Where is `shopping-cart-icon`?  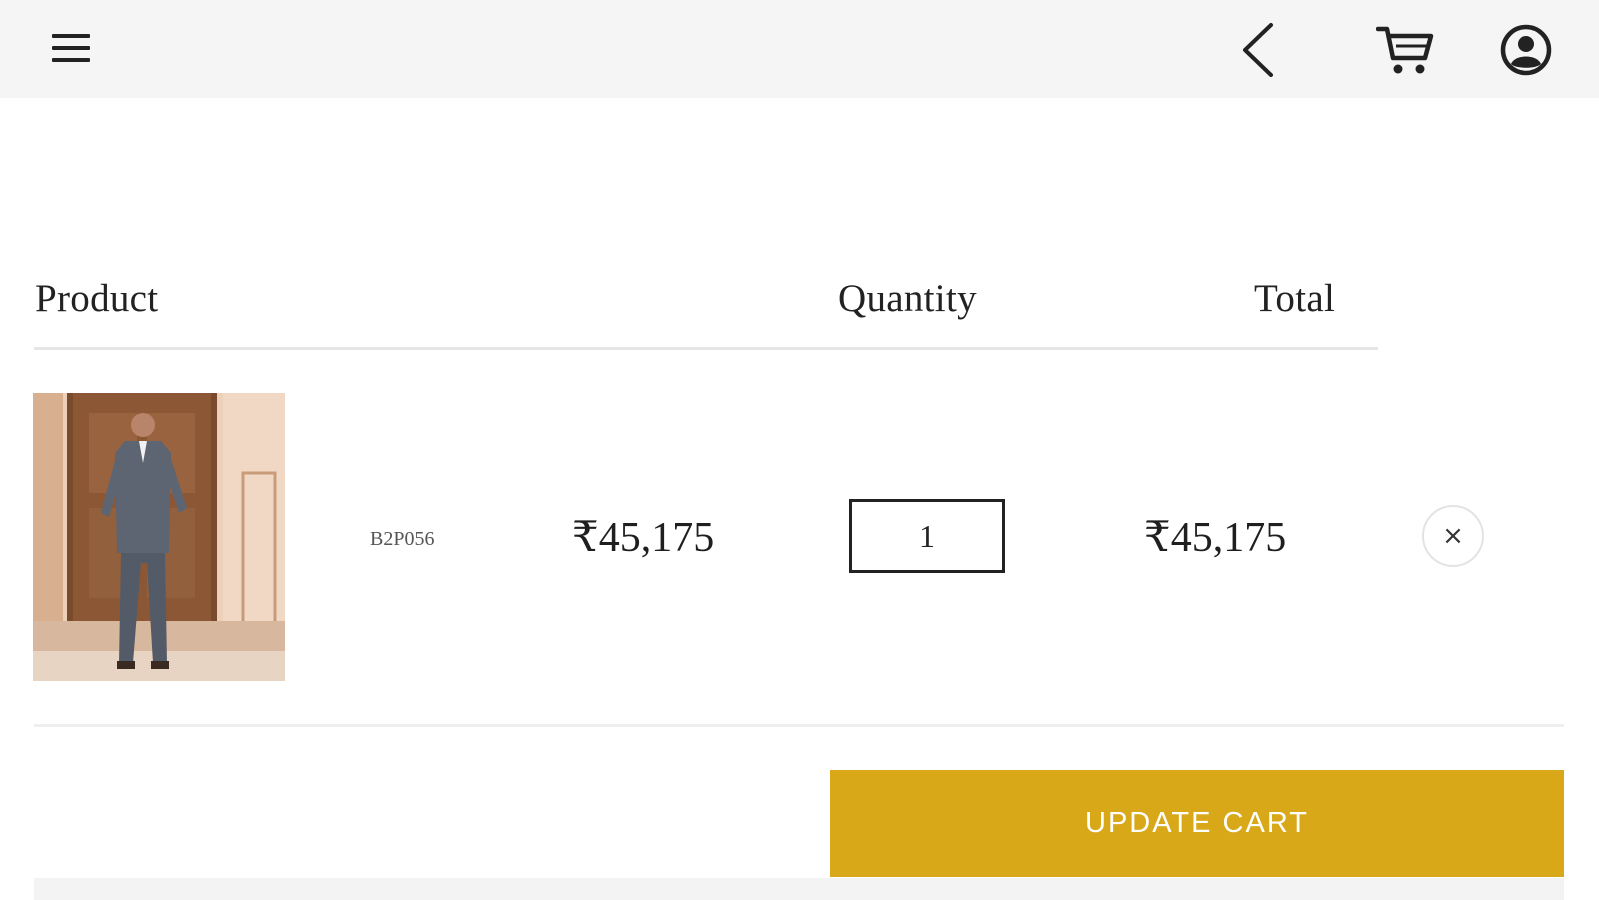 shopping-cart-icon is located at coordinates (1405, 50).